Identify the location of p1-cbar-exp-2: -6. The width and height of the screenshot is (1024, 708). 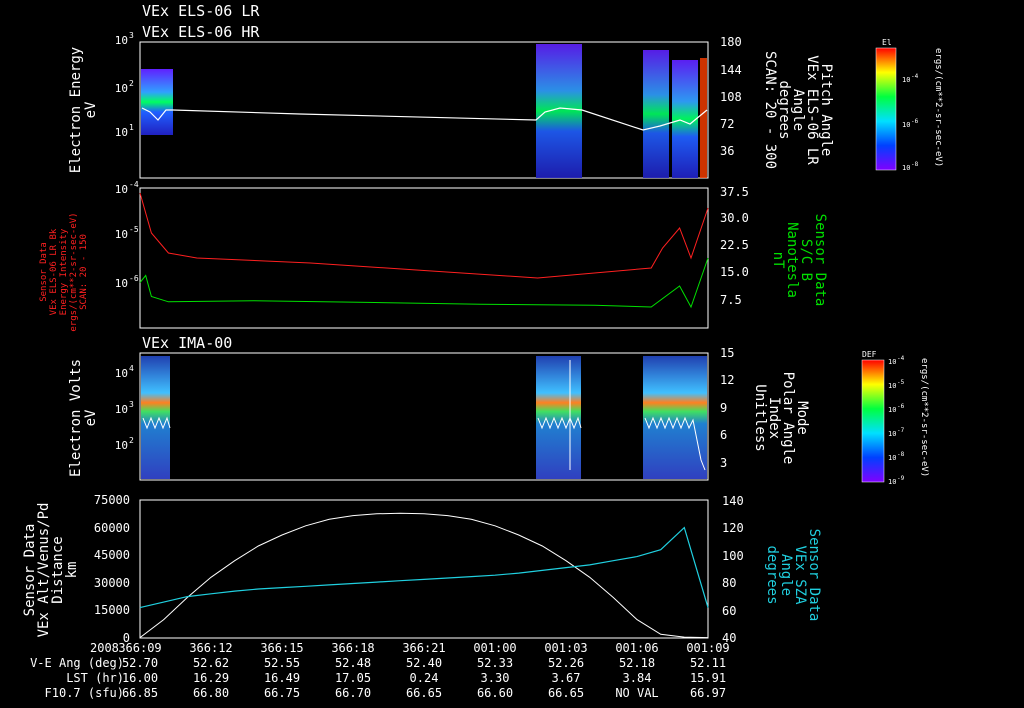
(915, 121).